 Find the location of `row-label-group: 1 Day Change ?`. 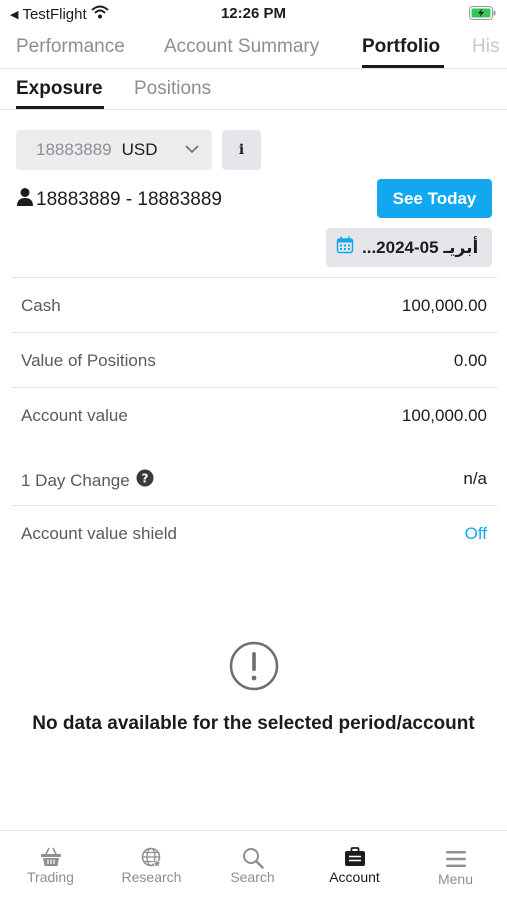

row-label-group: 1 Day Change ? is located at coordinates (87, 480).